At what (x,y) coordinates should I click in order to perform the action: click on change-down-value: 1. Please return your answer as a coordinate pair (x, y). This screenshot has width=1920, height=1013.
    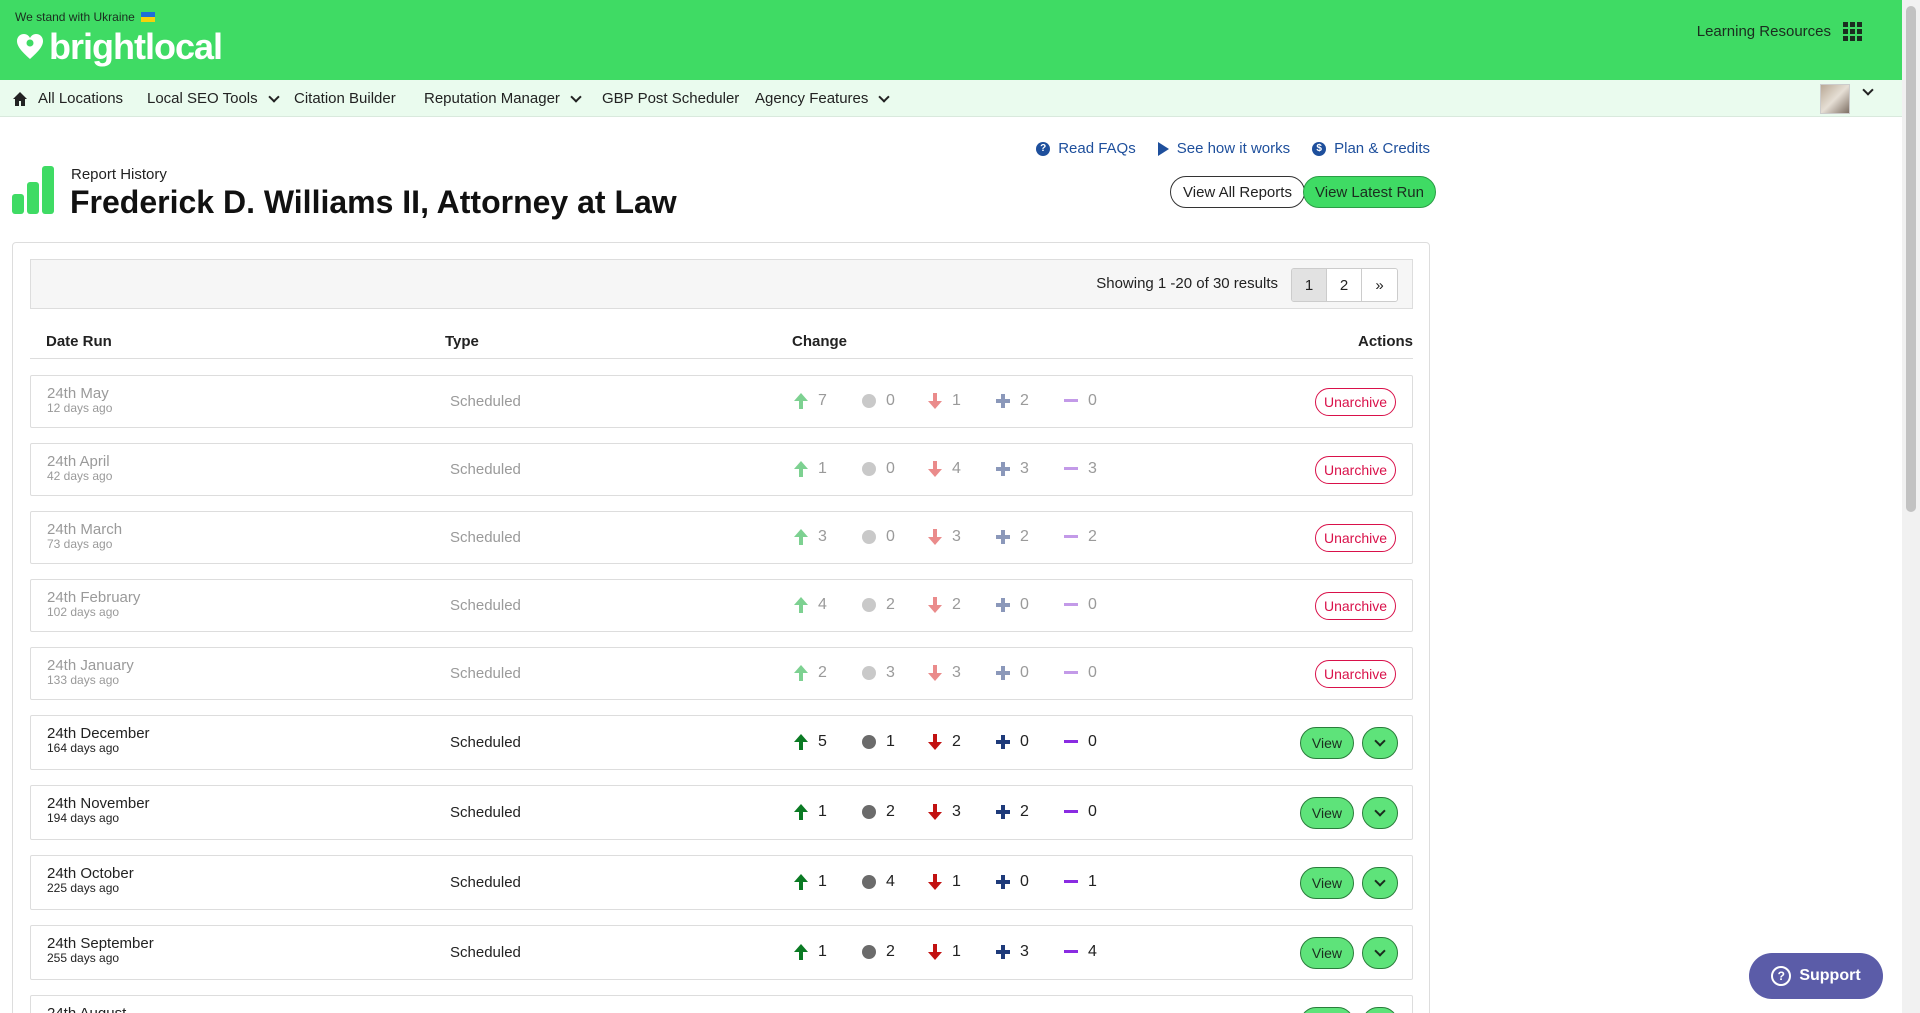
    Looking at the image, I should click on (956, 400).